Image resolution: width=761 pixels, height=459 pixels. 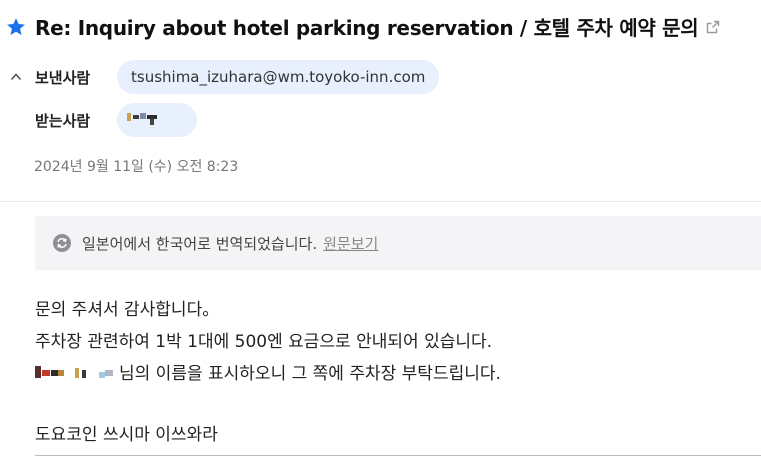 I want to click on star-icon, so click(x=16, y=27).